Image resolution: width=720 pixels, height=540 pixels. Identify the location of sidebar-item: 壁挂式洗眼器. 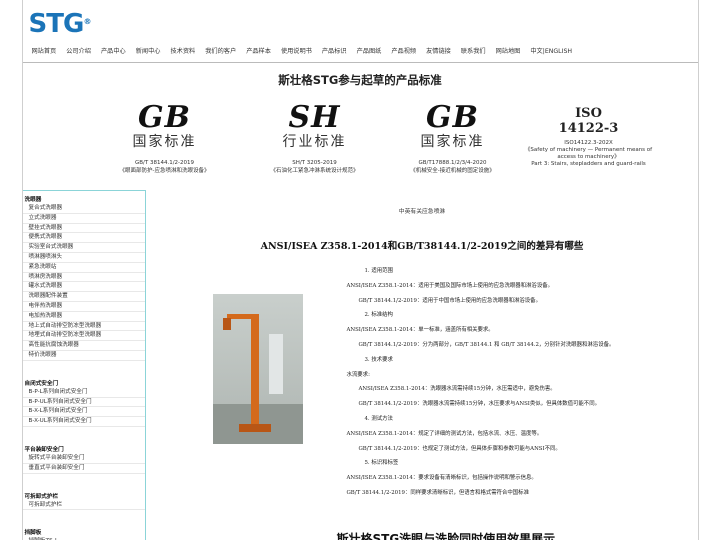
(83, 229).